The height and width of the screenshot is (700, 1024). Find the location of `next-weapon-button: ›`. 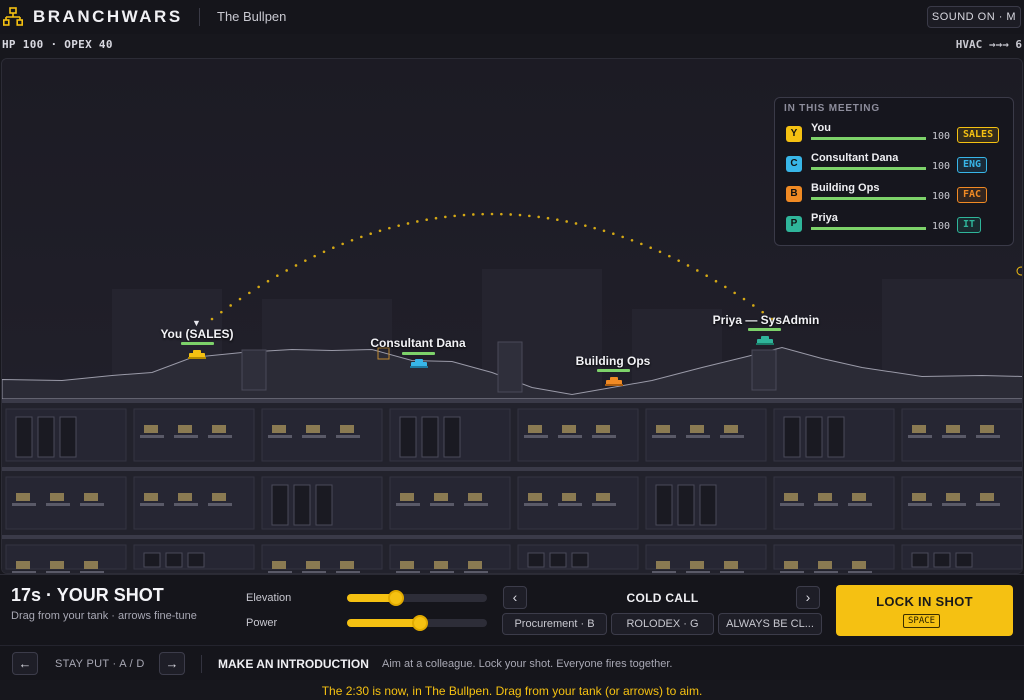

next-weapon-button: › is located at coordinates (808, 597).